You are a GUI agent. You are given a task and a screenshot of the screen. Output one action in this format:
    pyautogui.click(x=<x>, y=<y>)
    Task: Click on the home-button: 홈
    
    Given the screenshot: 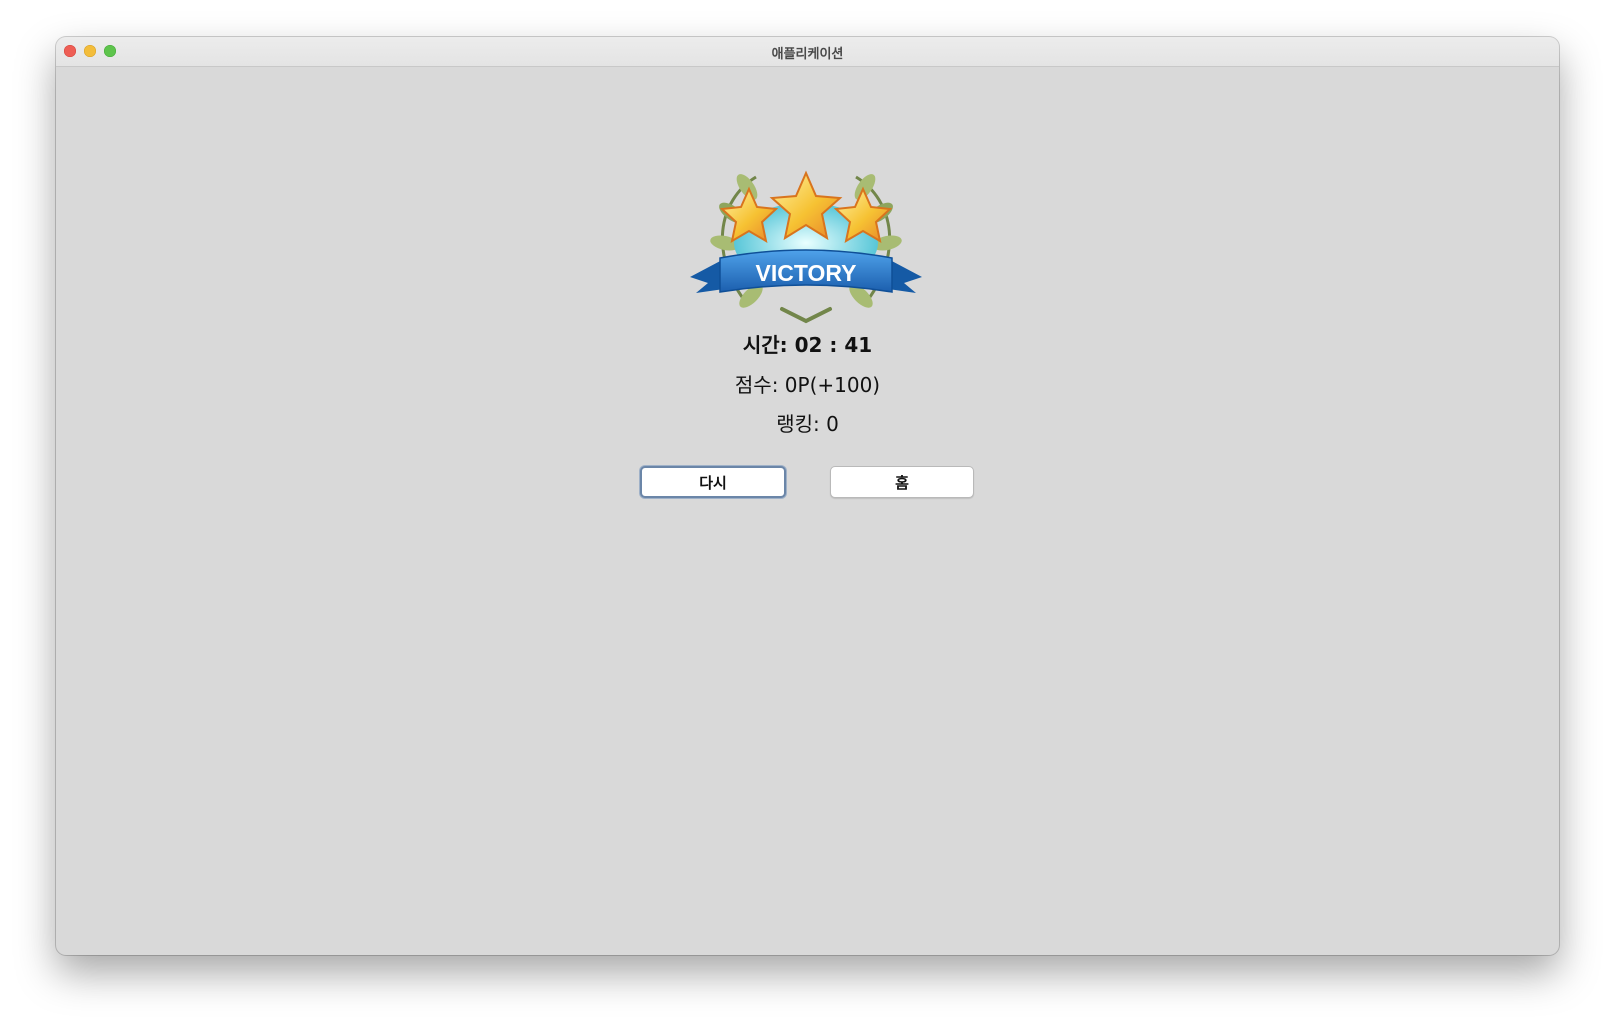 What is the action you would take?
    pyautogui.click(x=902, y=482)
    